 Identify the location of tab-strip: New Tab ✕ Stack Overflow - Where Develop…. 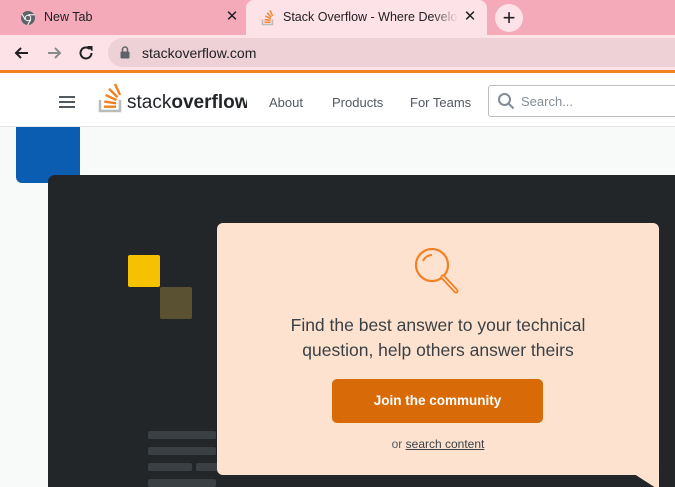
(337, 17).